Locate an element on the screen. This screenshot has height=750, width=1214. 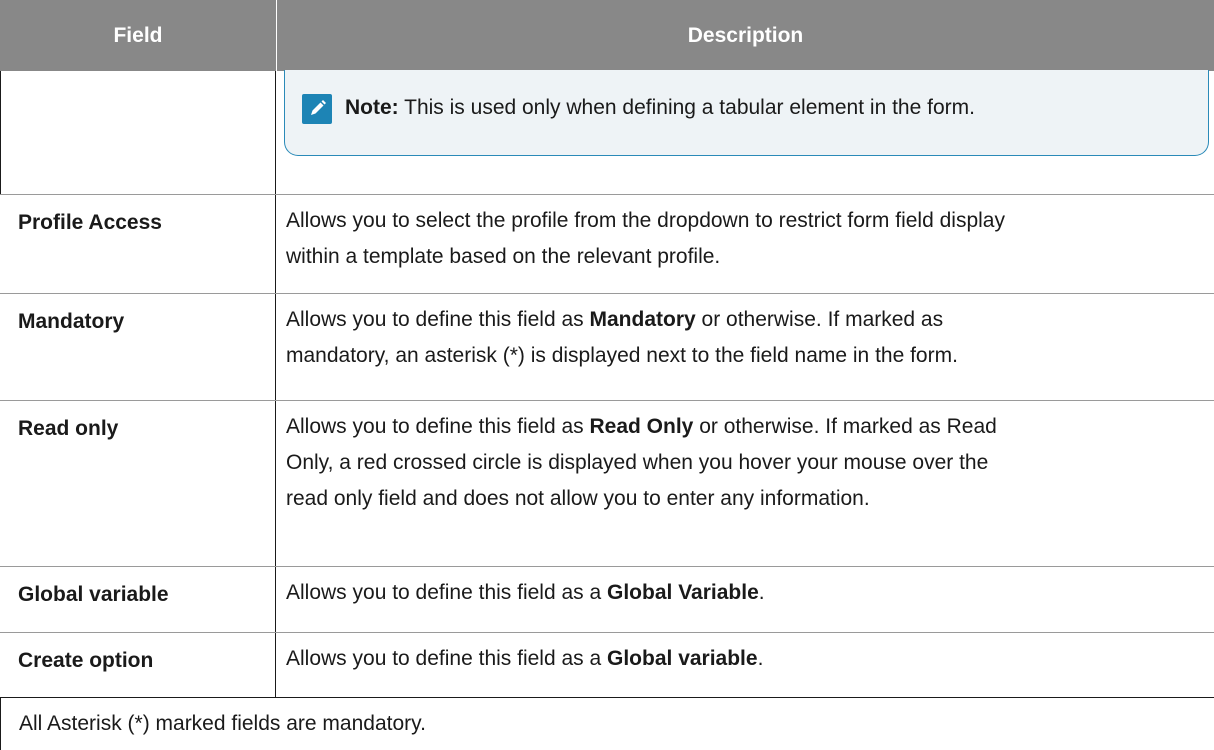
header-description: Description is located at coordinates (745, 35).